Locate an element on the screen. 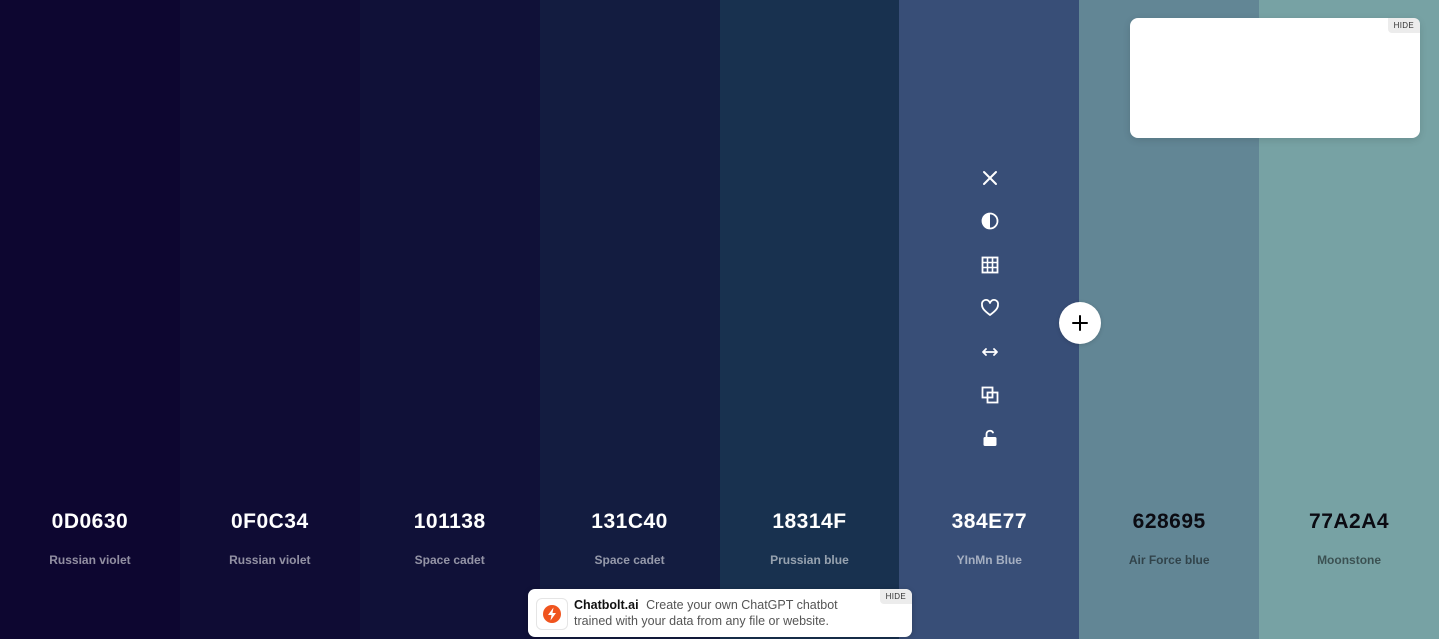  save-color-button is located at coordinates (990, 308).